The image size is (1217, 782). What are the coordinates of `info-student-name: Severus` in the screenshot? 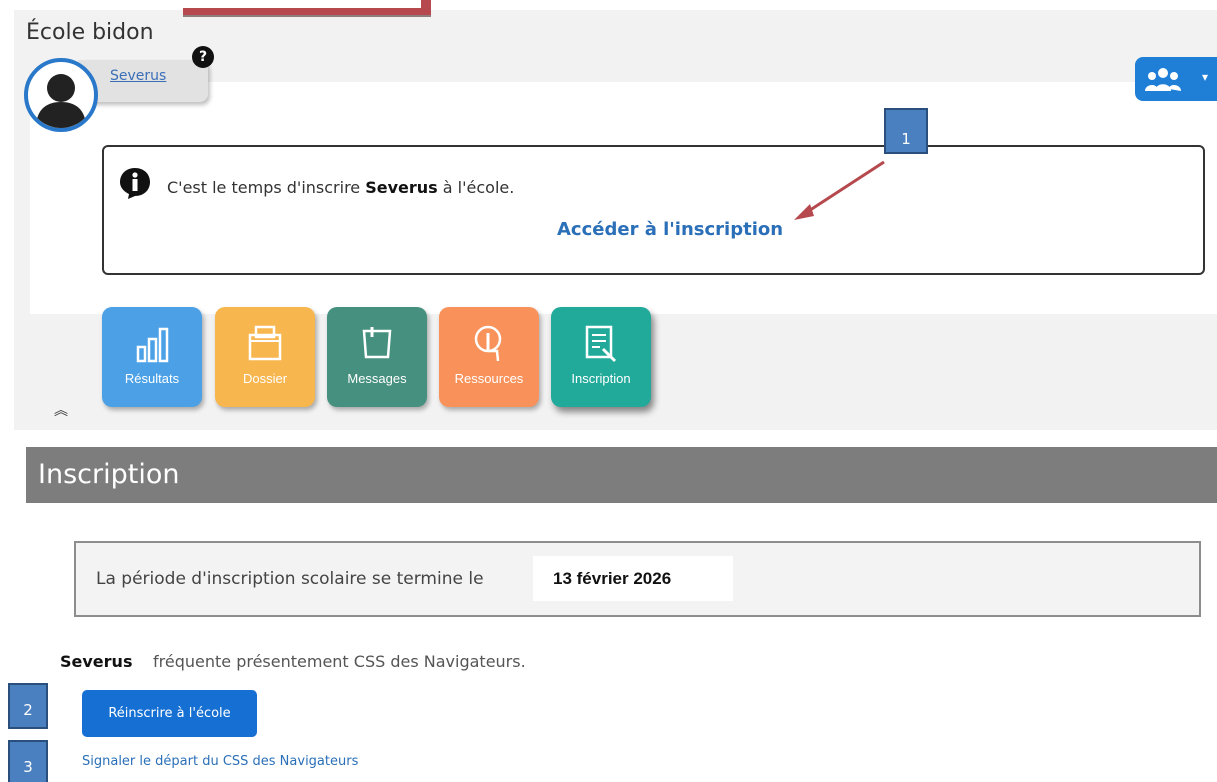 It's located at (401, 187).